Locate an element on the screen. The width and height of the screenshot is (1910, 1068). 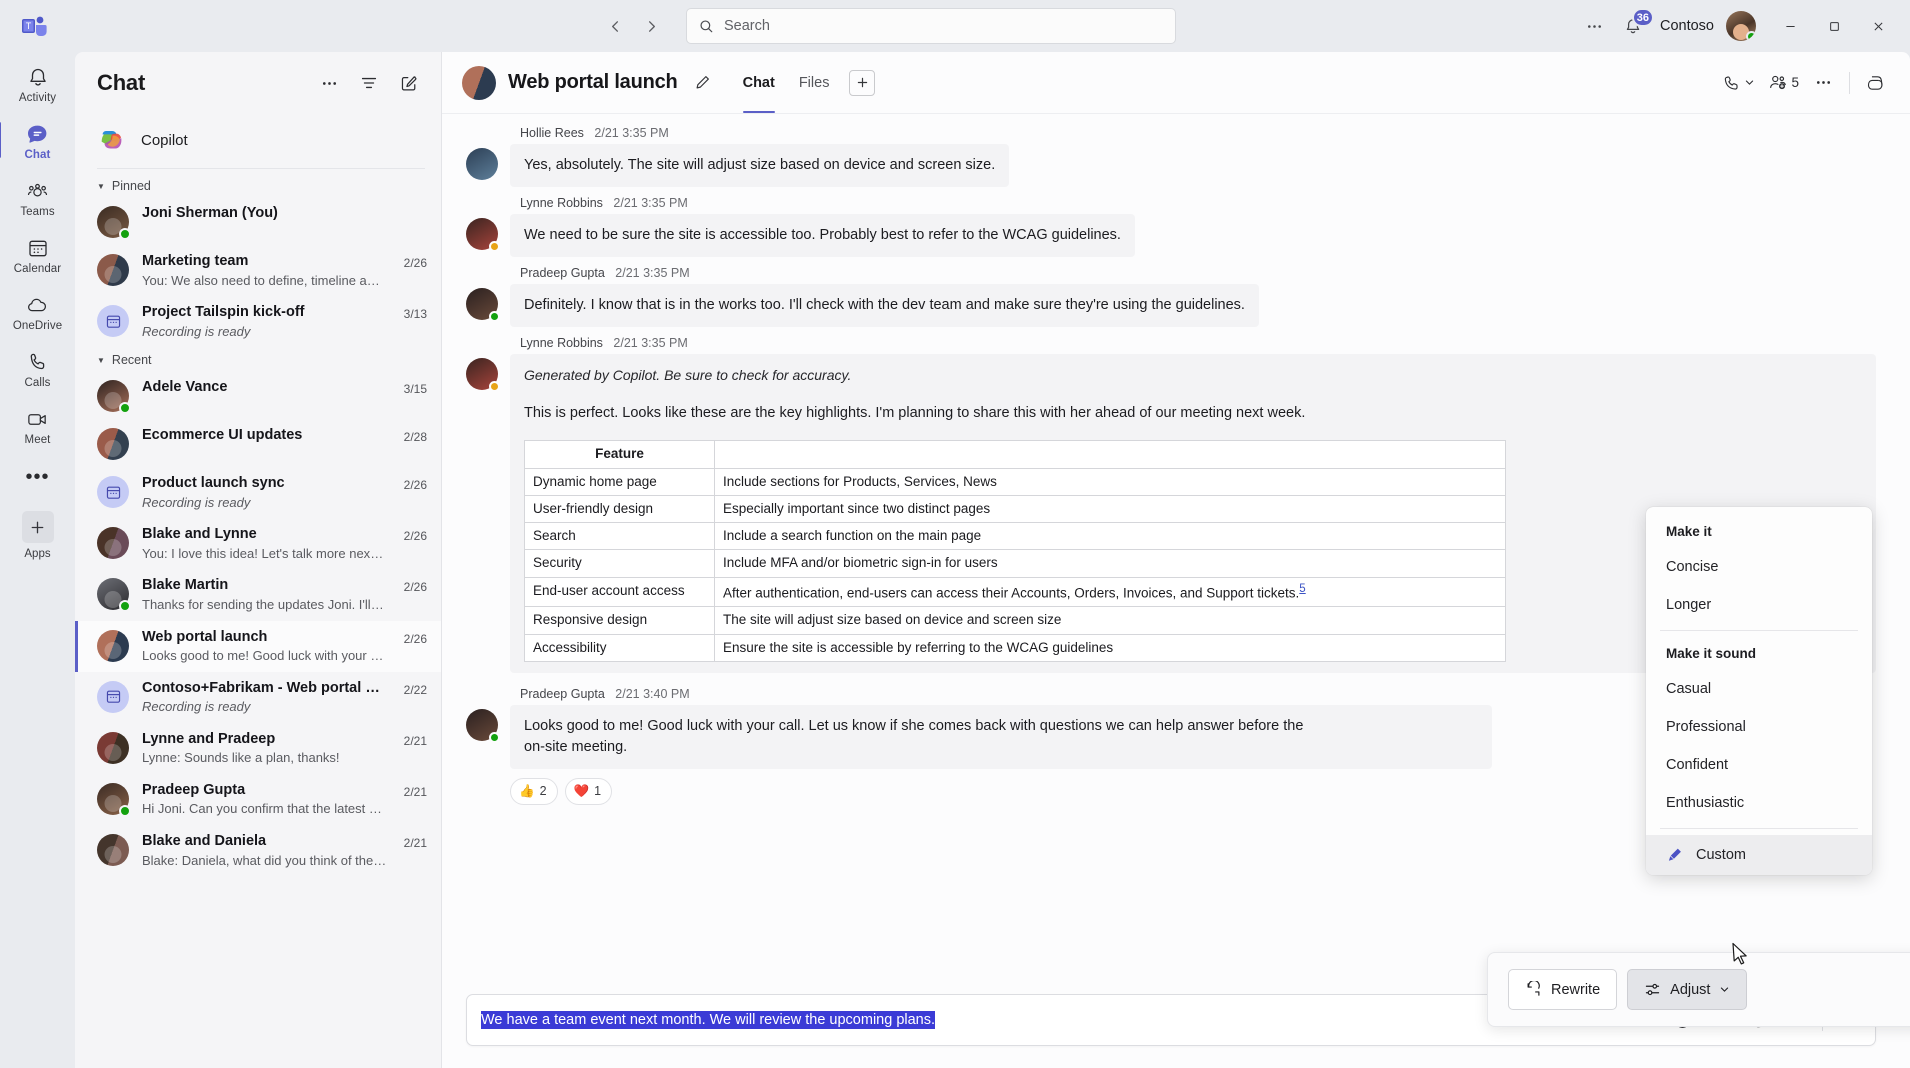
chat-list-more-button is located at coordinates (329, 83).